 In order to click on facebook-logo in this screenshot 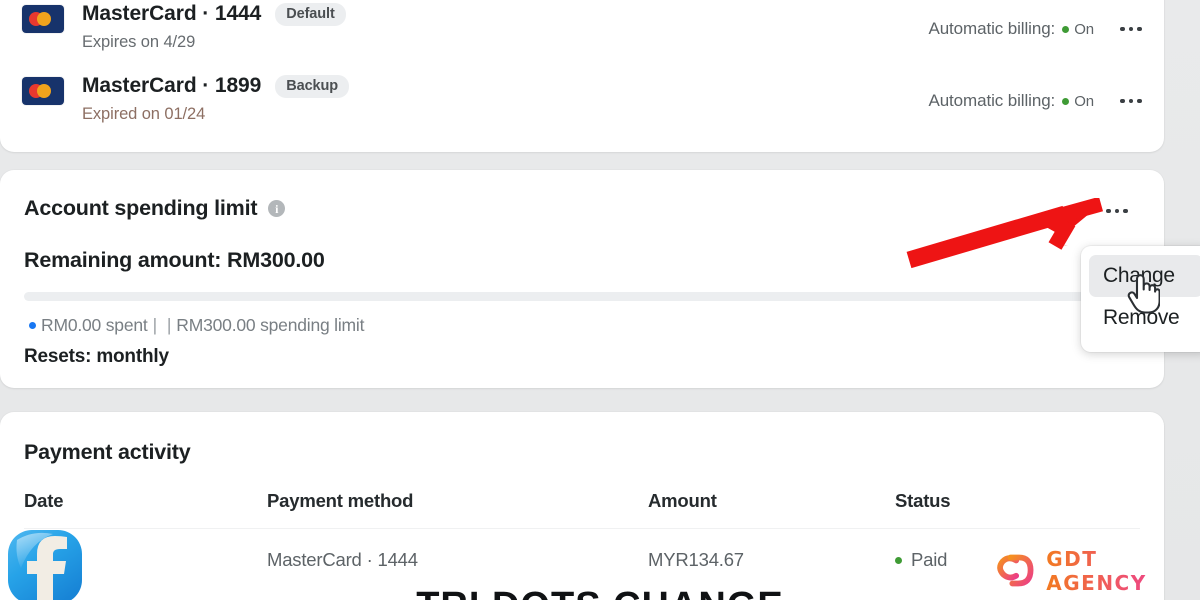, I will do `click(45, 565)`.